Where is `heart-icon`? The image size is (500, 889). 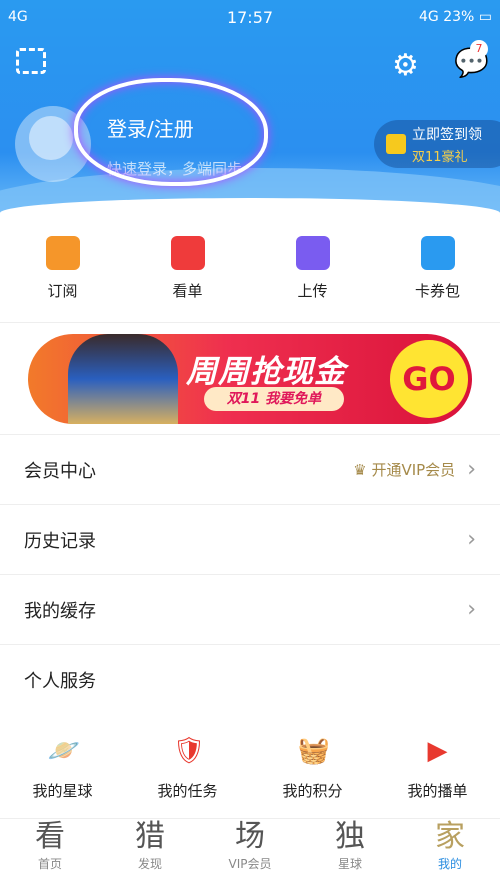
heart-icon is located at coordinates (187, 253).